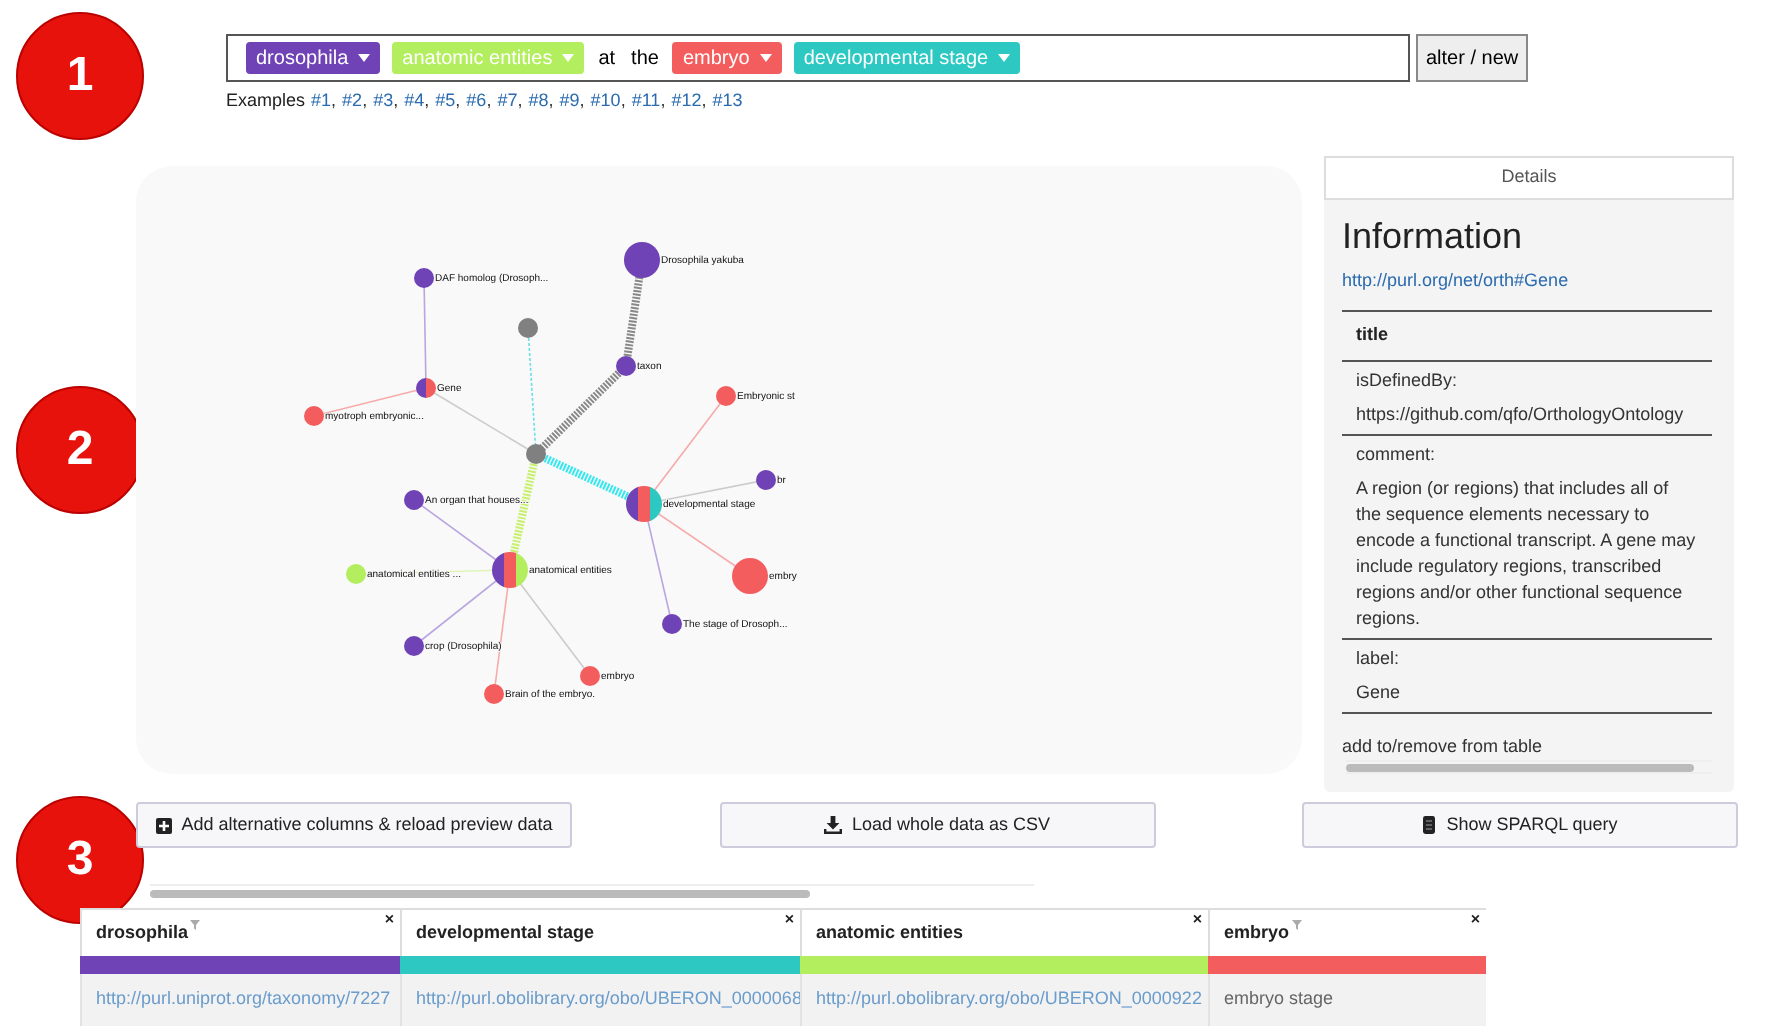  What do you see at coordinates (645, 59) in the screenshot?
I see `query-word: the` at bounding box center [645, 59].